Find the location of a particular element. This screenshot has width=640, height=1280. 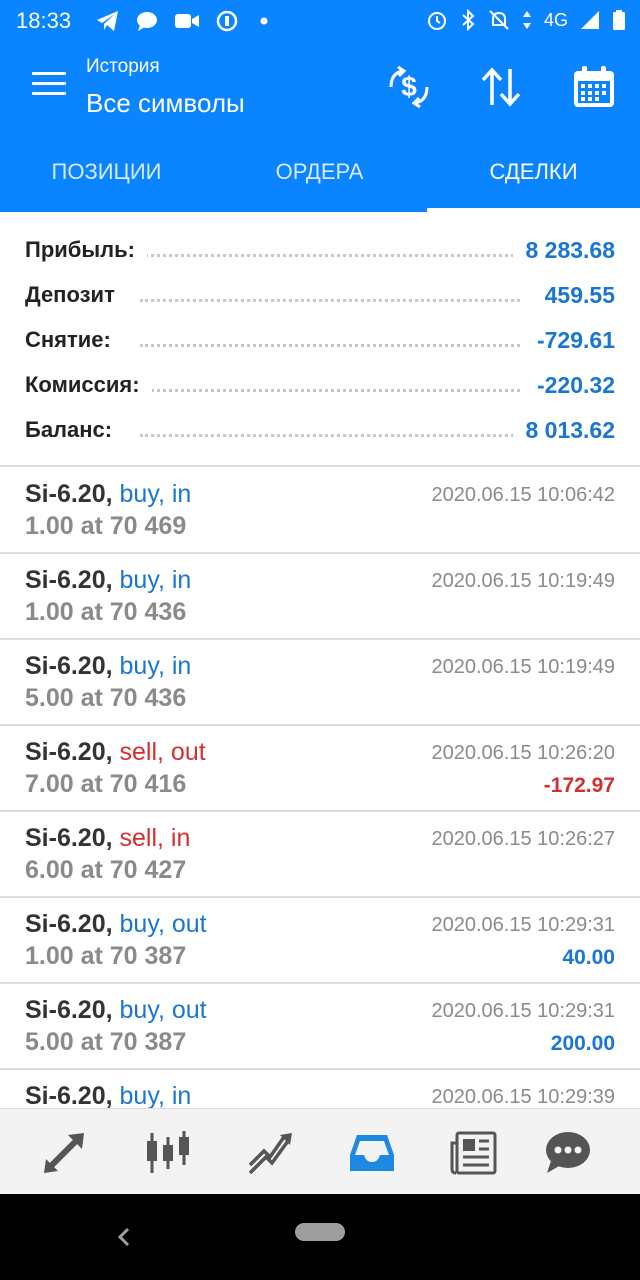

home-button is located at coordinates (320, 1232).